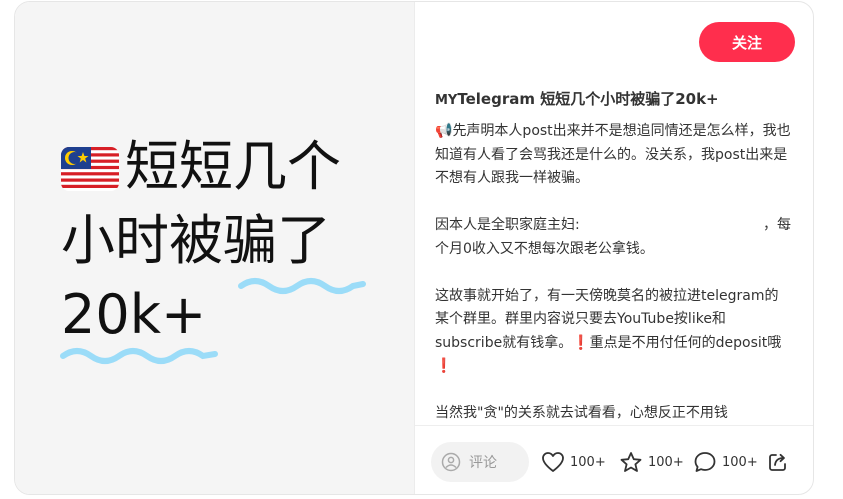 Image resolution: width=843 pixels, height=499 pixels. What do you see at coordinates (685, 342) in the screenshot?
I see `paragraph-3-text-b: 重点是不用付任何的deposit哦` at bounding box center [685, 342].